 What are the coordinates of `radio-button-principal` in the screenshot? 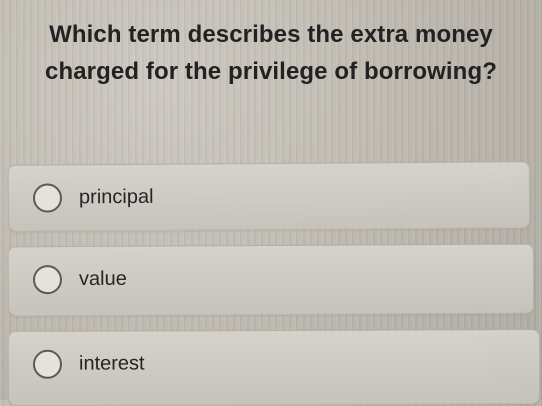 It's located at (47, 198).